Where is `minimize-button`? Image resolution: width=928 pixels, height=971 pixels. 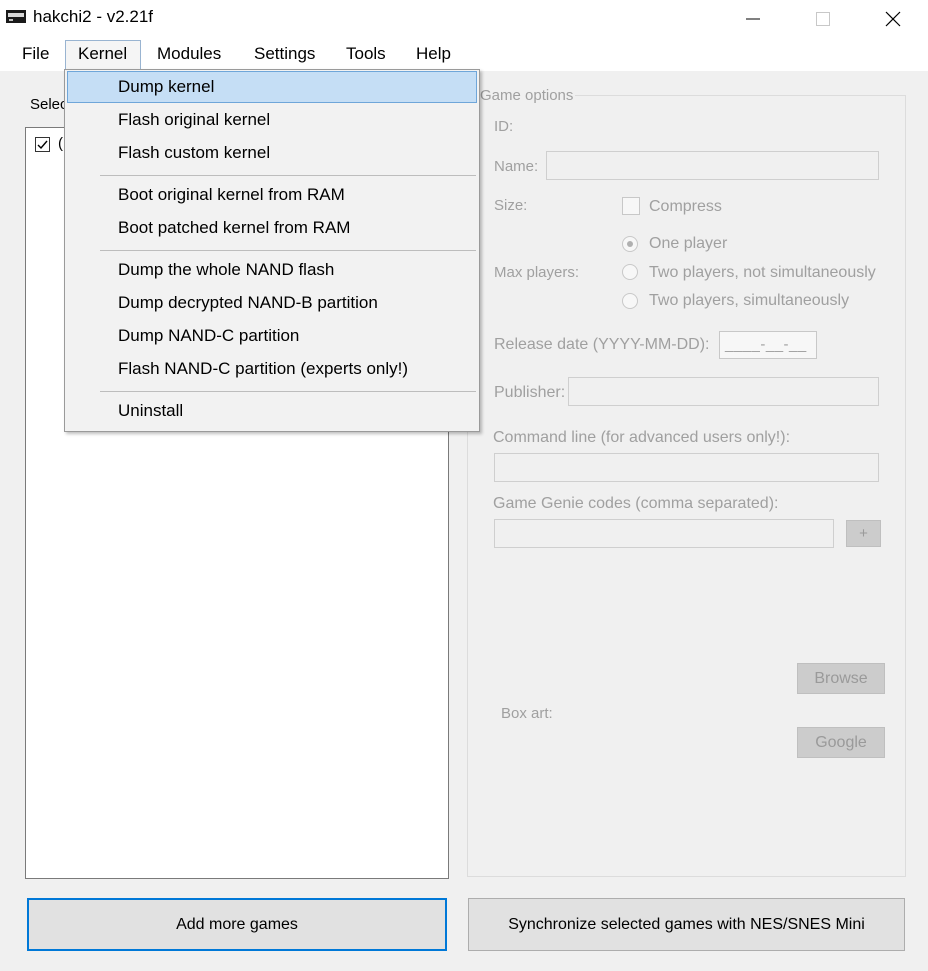 minimize-button is located at coordinates (753, 18).